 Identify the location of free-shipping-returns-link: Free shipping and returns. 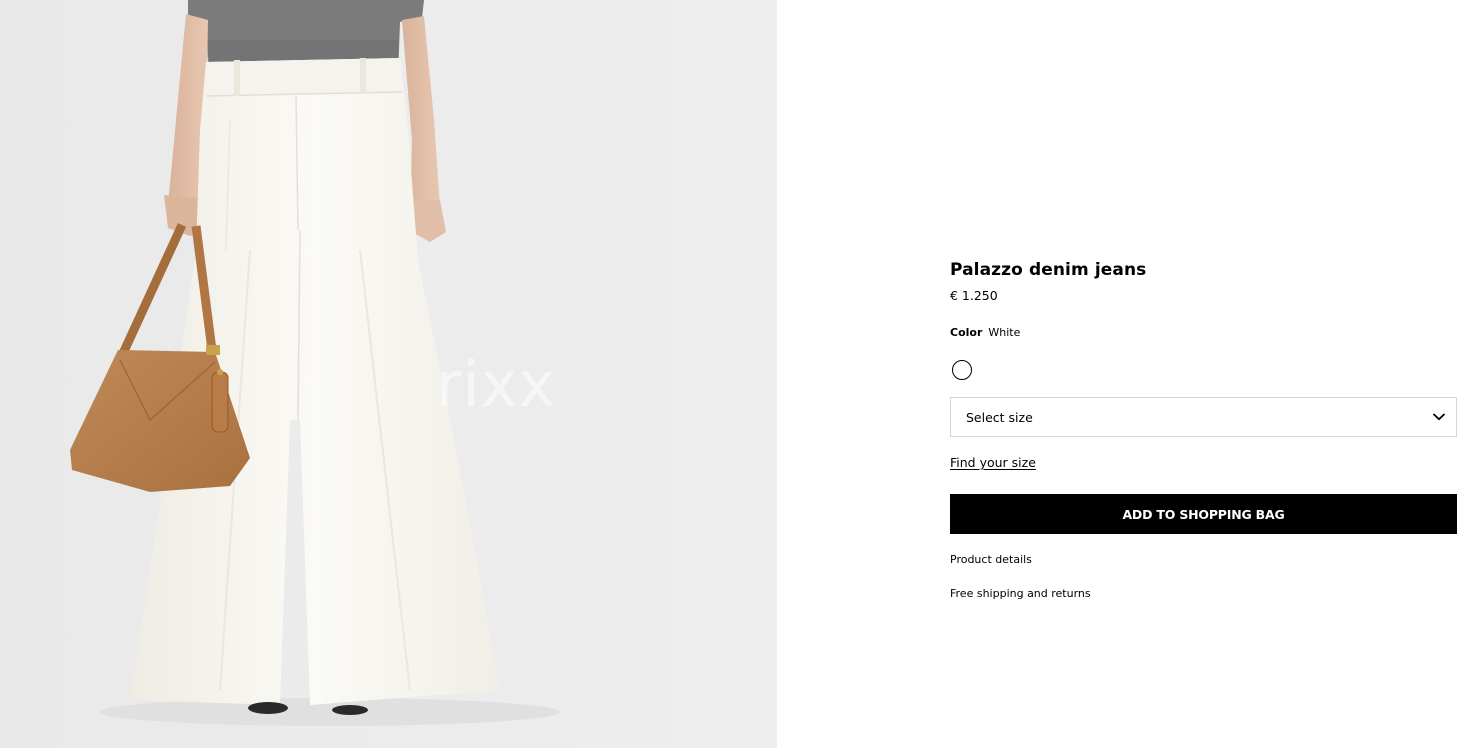
(1203, 594).